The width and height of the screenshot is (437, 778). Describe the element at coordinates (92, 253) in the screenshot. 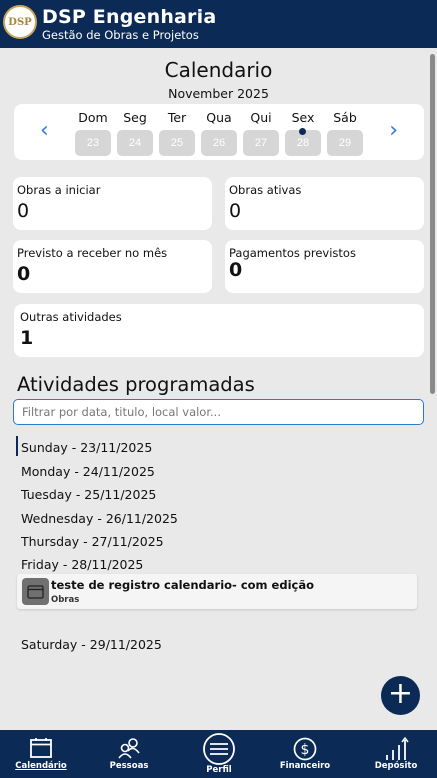

I see `card-label: Previsto a receber no mês` at that location.